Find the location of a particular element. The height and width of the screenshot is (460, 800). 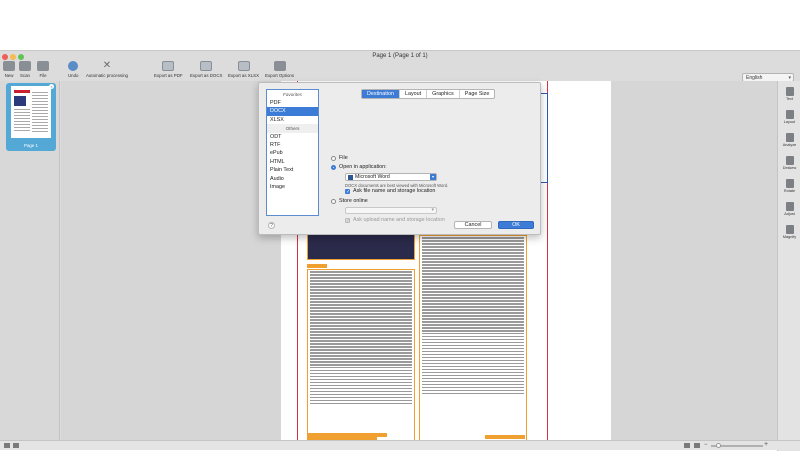

text-tool: Text is located at coordinates (789, 94).